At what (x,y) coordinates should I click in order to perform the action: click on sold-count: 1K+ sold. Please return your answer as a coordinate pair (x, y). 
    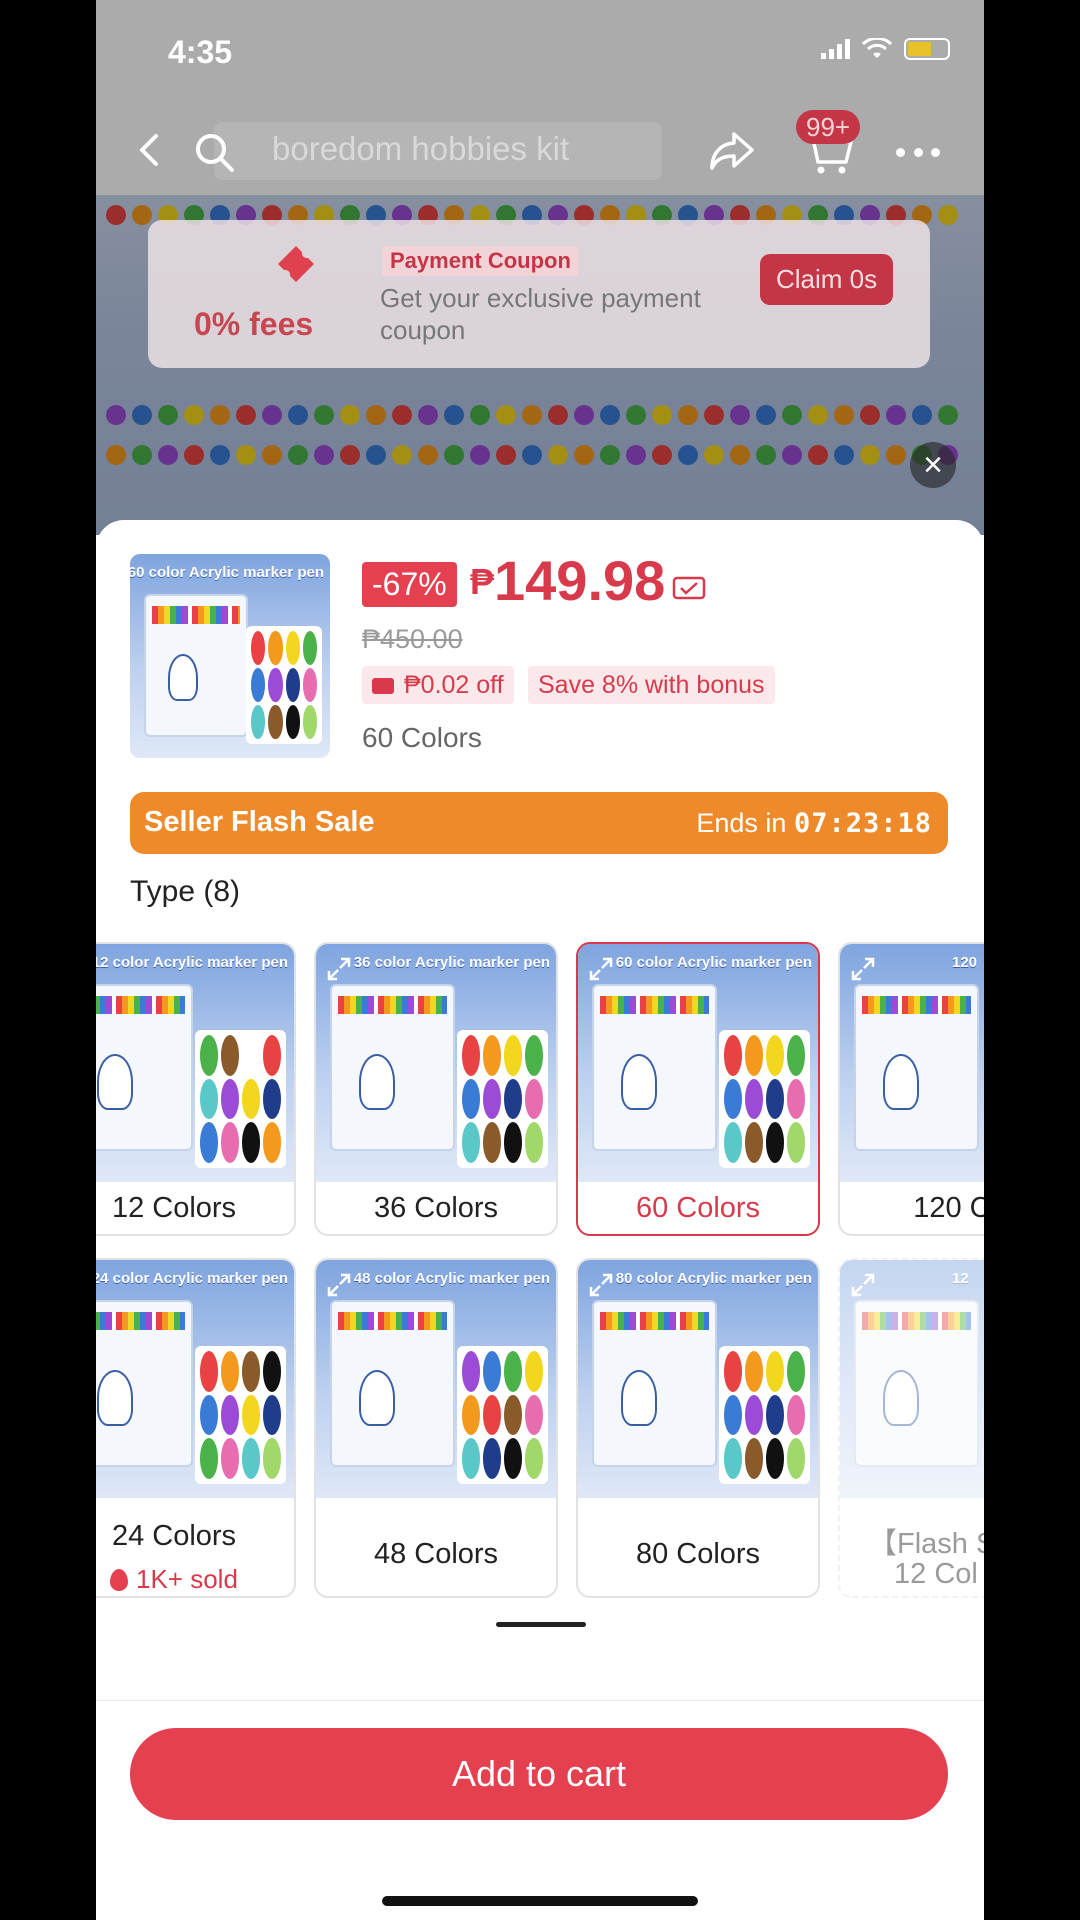
    Looking at the image, I should click on (174, 1579).